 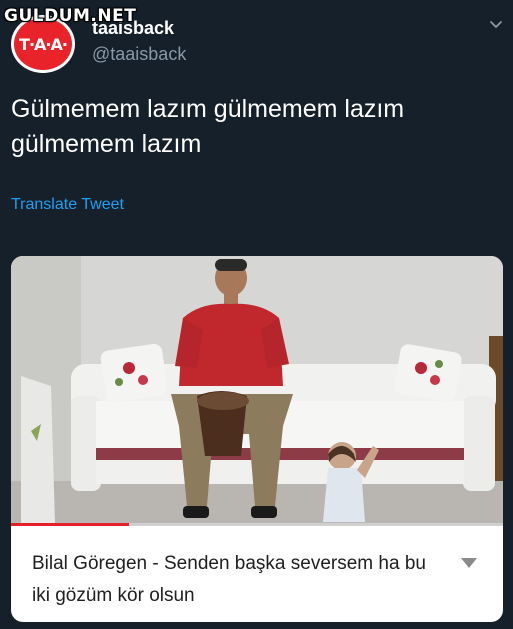 I want to click on chevron-down-icon, so click(x=496, y=24).